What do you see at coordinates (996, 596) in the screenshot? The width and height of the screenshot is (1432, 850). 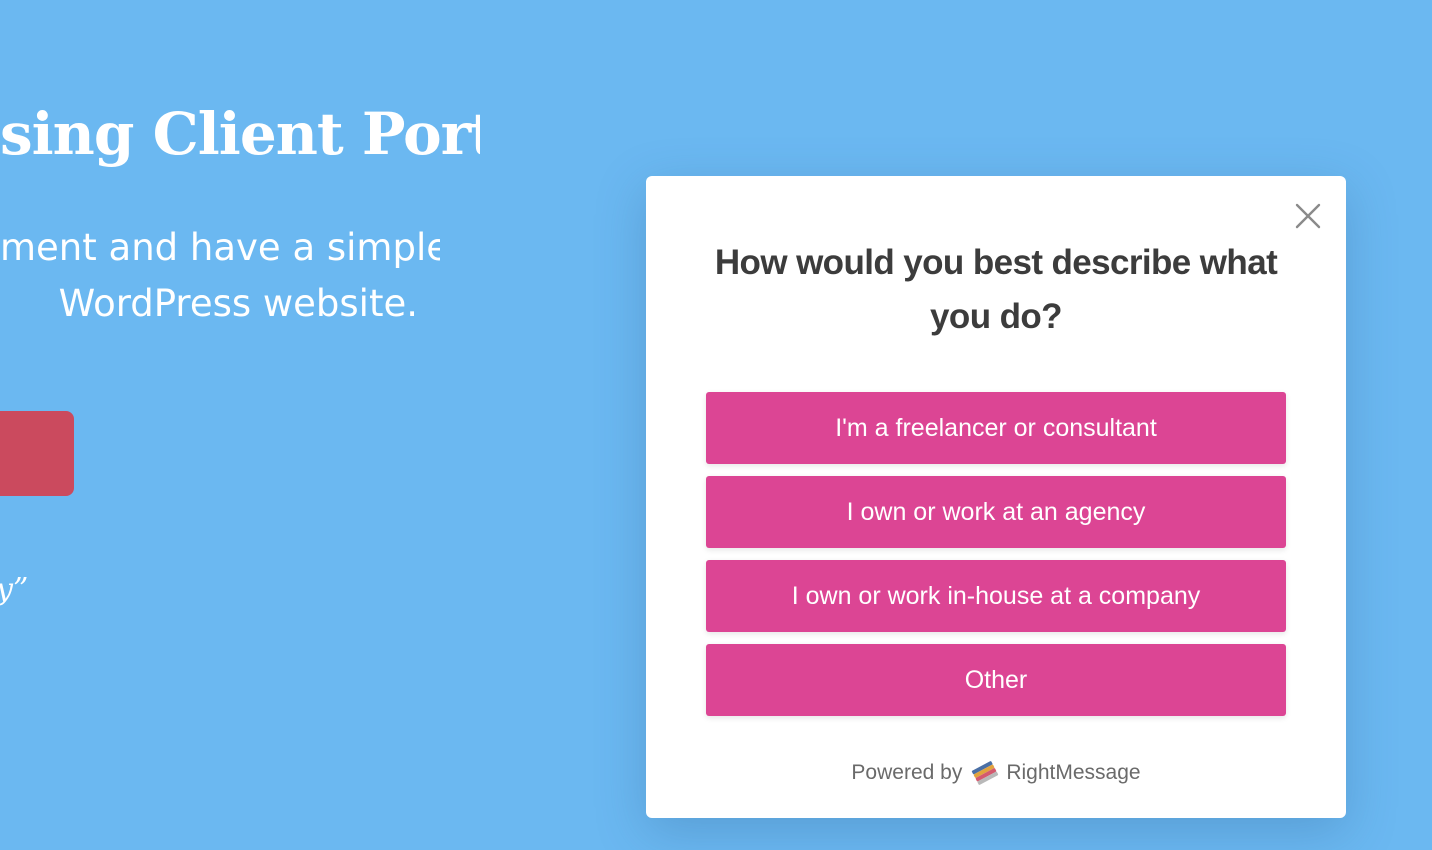 I see `option-in-house-button: I own or work in-house at a company` at bounding box center [996, 596].